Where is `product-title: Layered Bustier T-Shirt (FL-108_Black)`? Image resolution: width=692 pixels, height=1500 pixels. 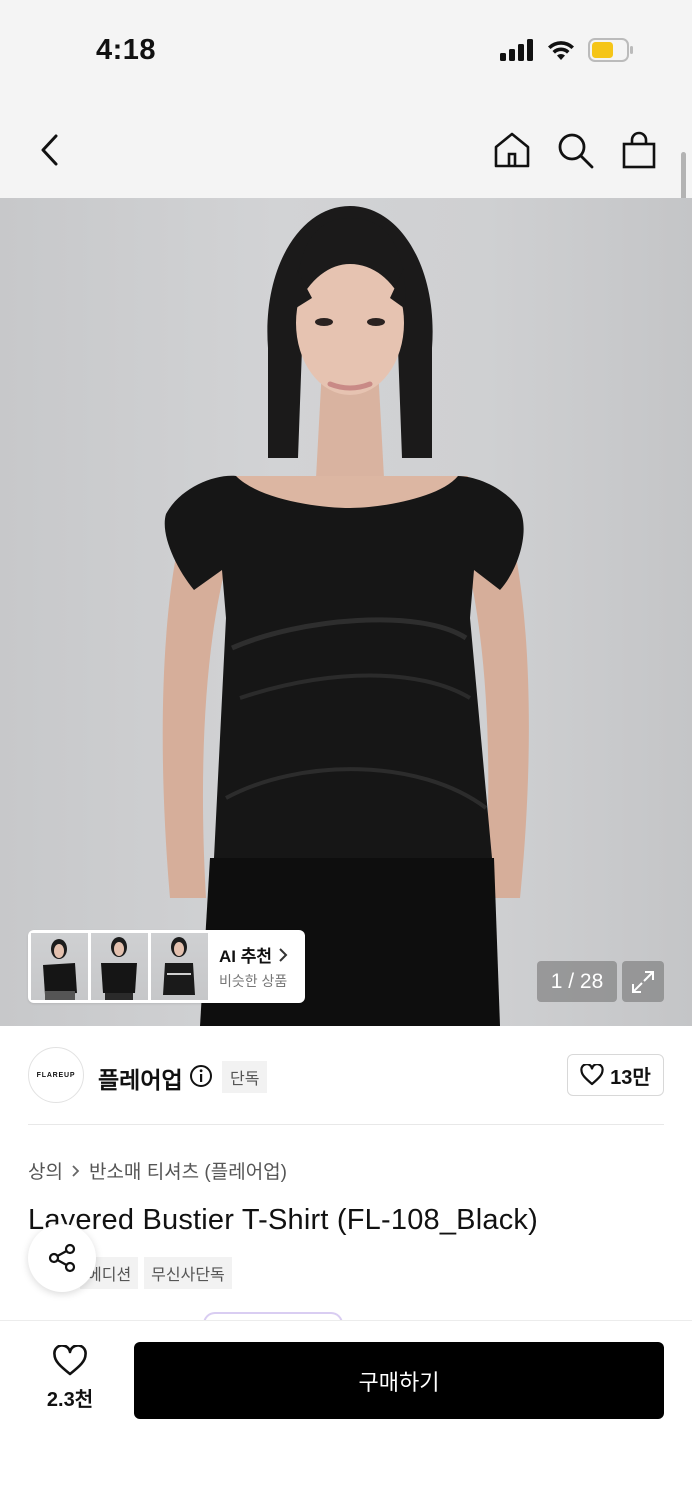
product-title: Layered Bustier T-Shirt (FL-108_Black) is located at coordinates (283, 1220).